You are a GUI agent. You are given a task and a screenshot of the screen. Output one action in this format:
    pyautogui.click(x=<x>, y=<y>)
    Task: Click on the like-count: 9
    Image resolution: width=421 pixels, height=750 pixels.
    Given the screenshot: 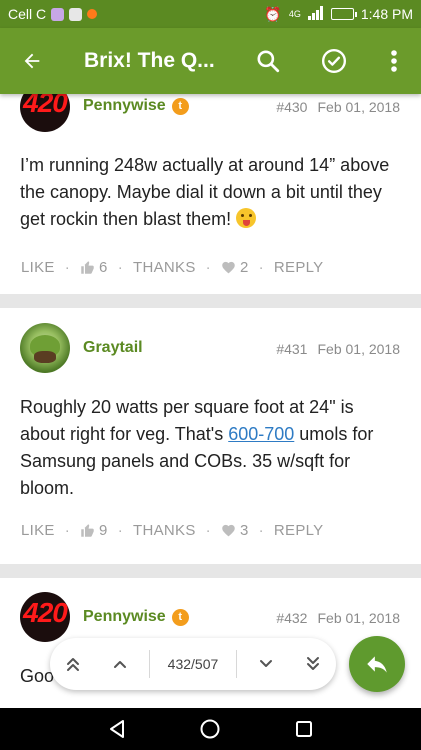 What is the action you would take?
    pyautogui.click(x=94, y=530)
    